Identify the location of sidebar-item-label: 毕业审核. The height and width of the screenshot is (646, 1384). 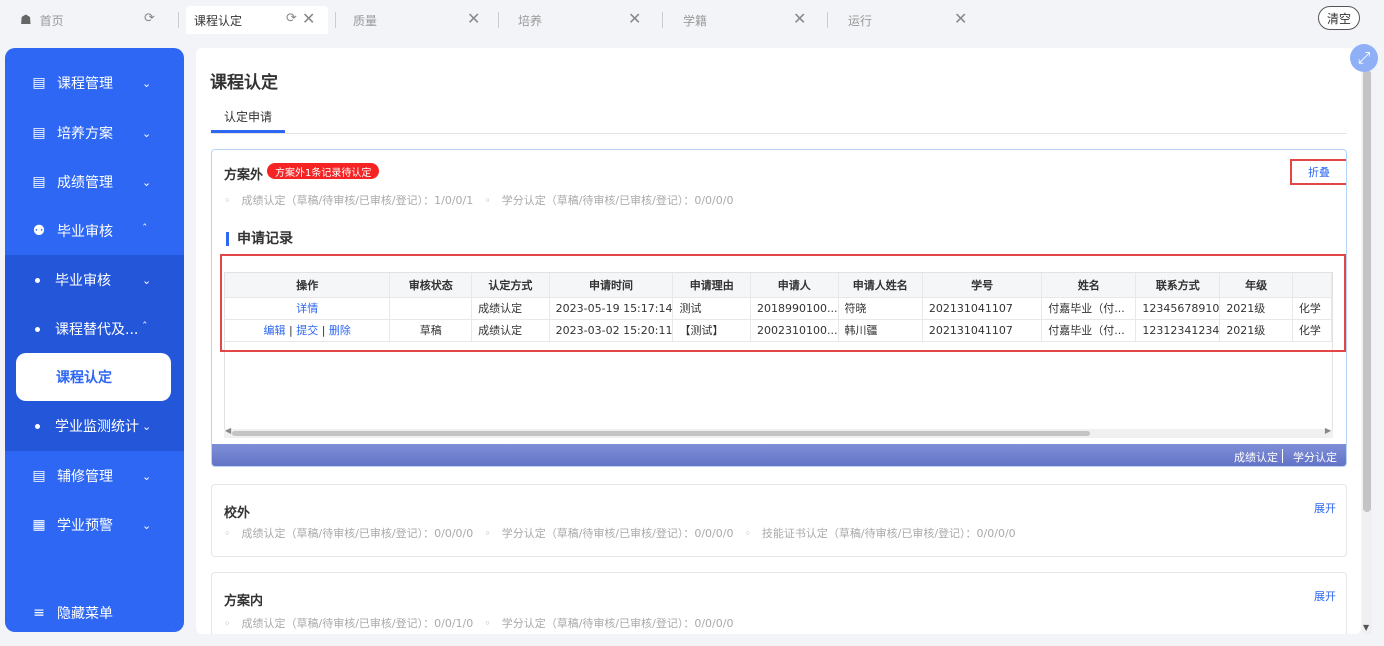
(83, 281).